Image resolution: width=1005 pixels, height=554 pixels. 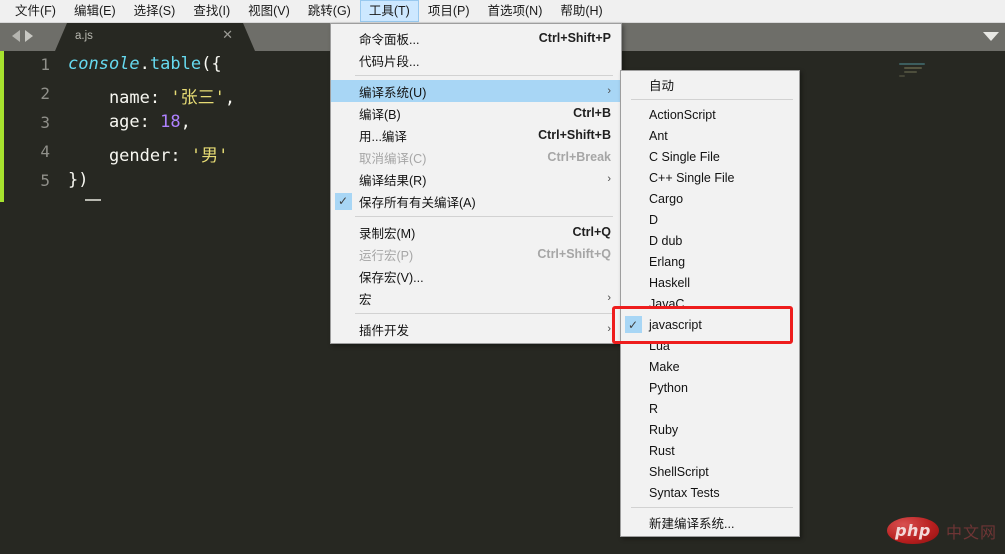 What do you see at coordinates (476, 232) in the screenshot?
I see `tools-menu-item-10: 录制宏(M) Ctrl+Q` at bounding box center [476, 232].